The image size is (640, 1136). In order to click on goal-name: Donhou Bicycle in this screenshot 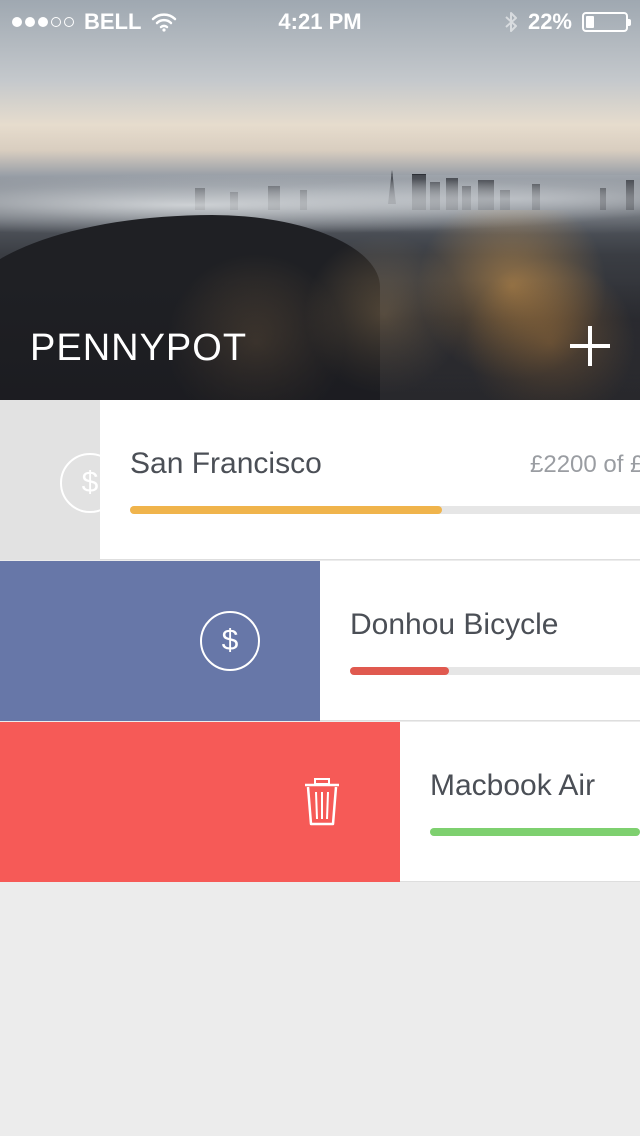, I will do `click(454, 624)`.